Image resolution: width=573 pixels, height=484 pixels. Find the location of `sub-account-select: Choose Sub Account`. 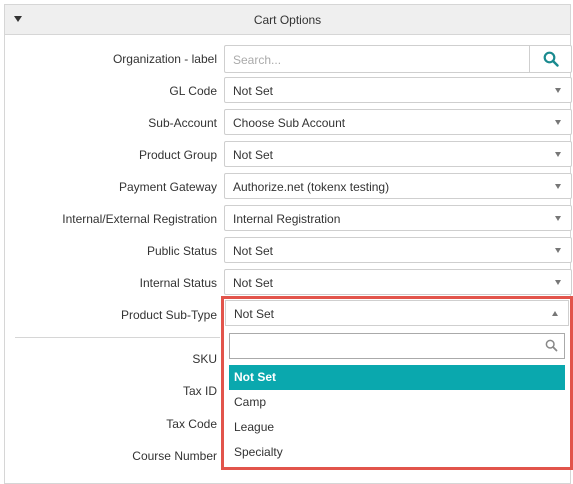

sub-account-select: Choose Sub Account is located at coordinates (398, 122).